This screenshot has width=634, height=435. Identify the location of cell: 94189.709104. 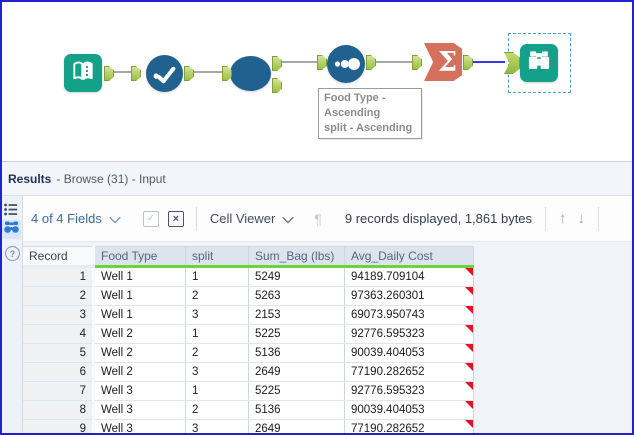
(409, 276).